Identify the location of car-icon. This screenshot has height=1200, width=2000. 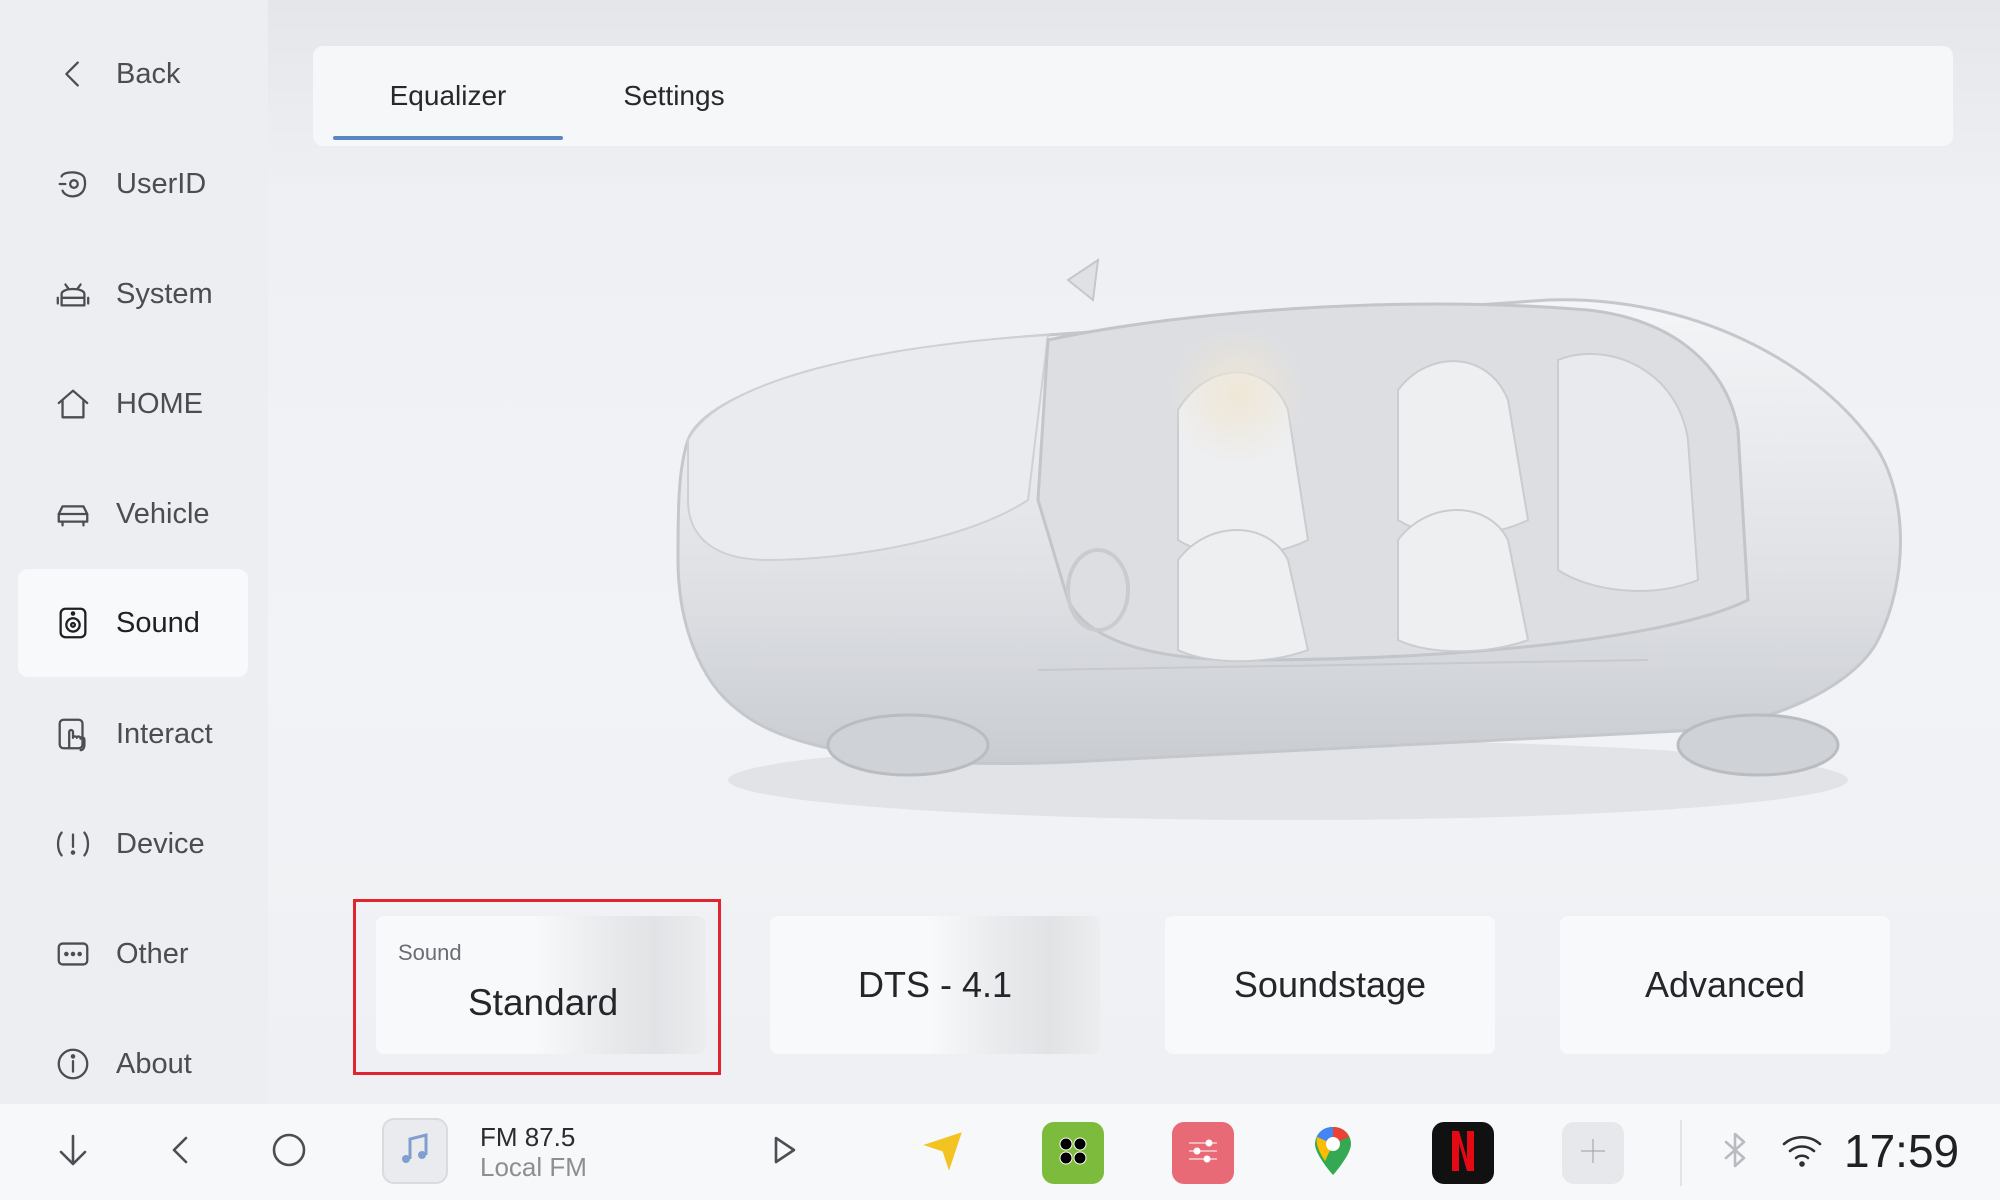
(73, 514).